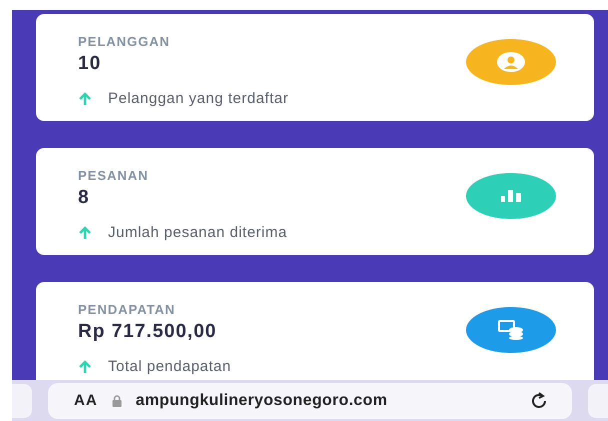 This screenshot has width=608, height=421. I want to click on bar-chart-icon, so click(511, 196).